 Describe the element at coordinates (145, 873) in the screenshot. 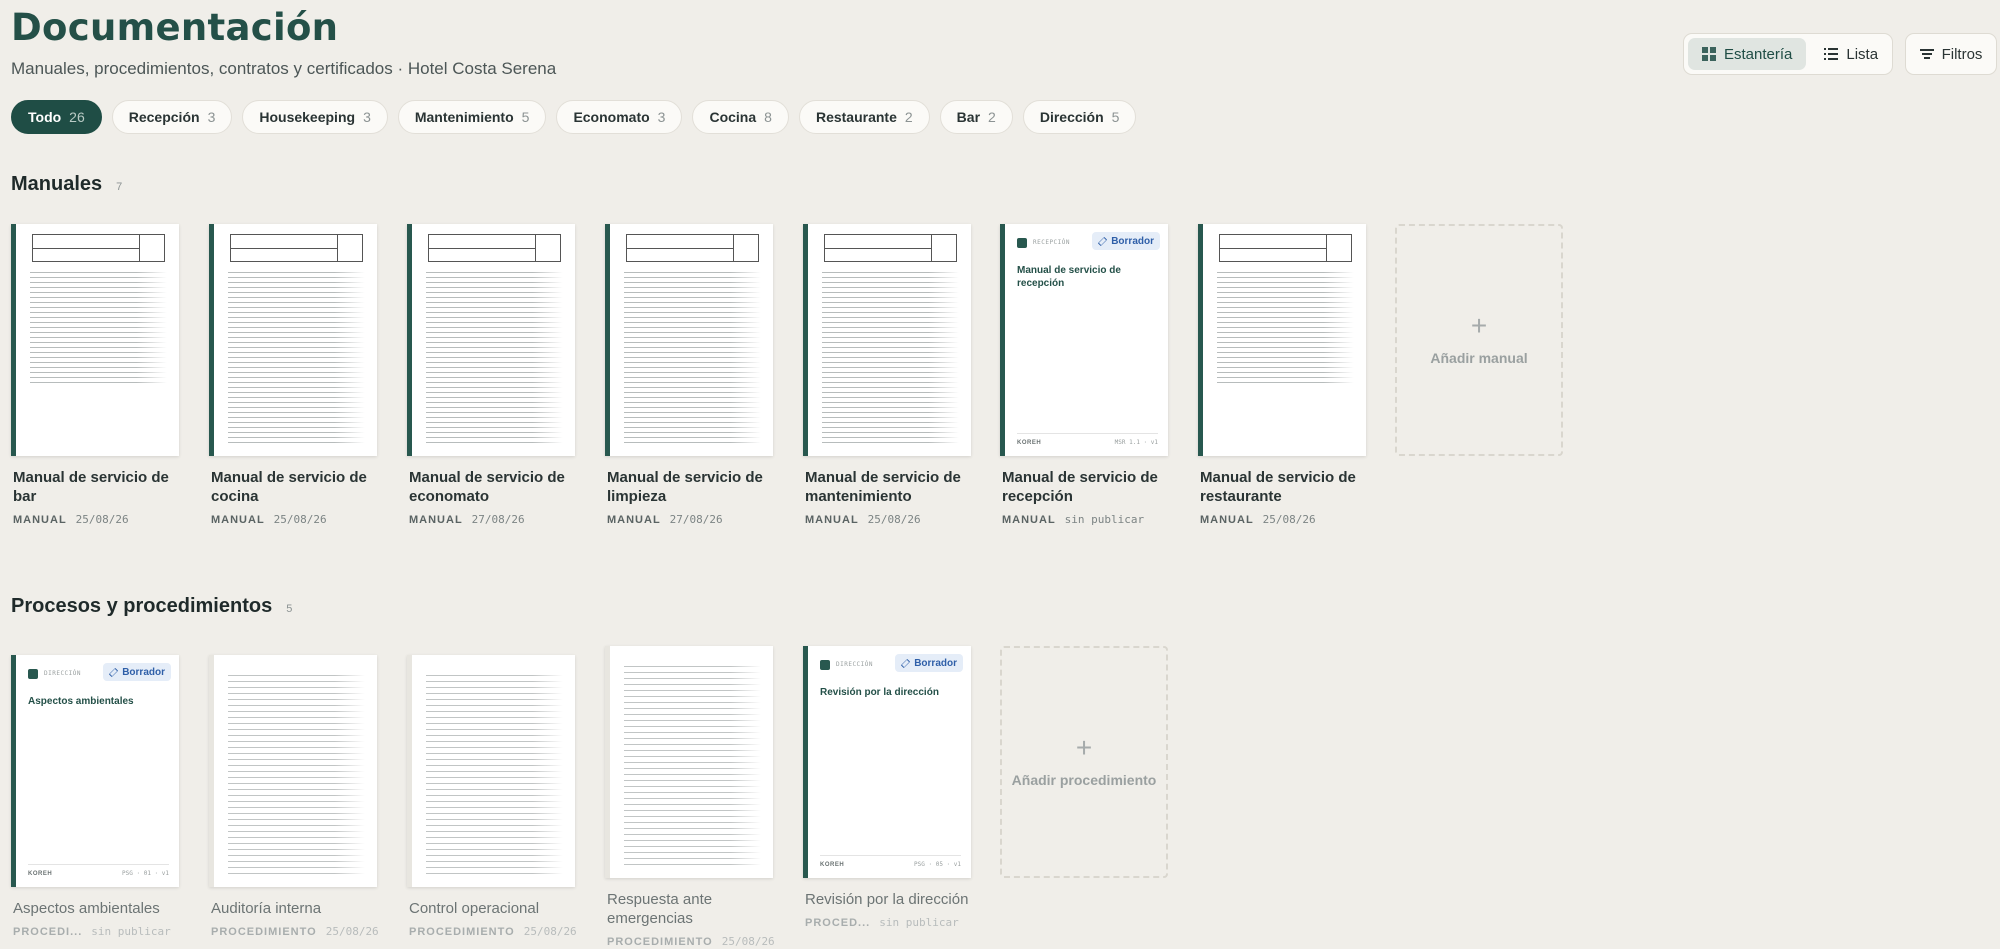

I see `draft-code: PSG · 01 · v1` at that location.